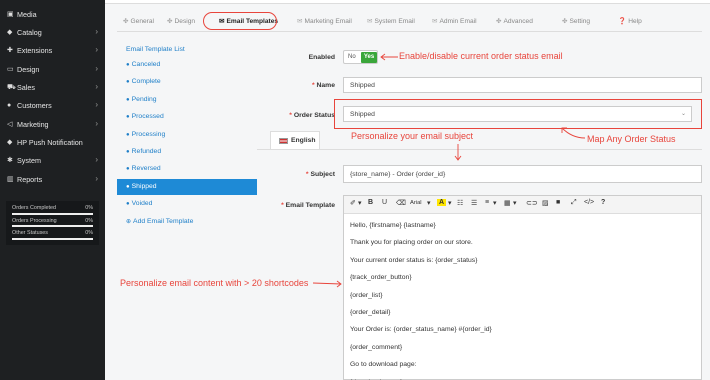 Image resolution: width=710 pixels, height=380 pixels. Describe the element at coordinates (146, 151) in the screenshot. I see `template-item-label: Refunded` at that location.